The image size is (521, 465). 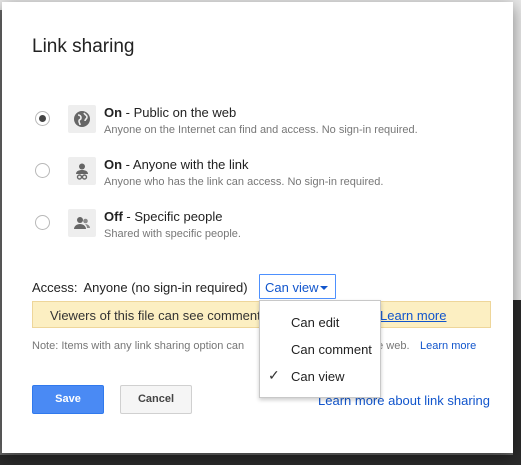 What do you see at coordinates (42, 118) in the screenshot?
I see `radio-public-on-web` at bounding box center [42, 118].